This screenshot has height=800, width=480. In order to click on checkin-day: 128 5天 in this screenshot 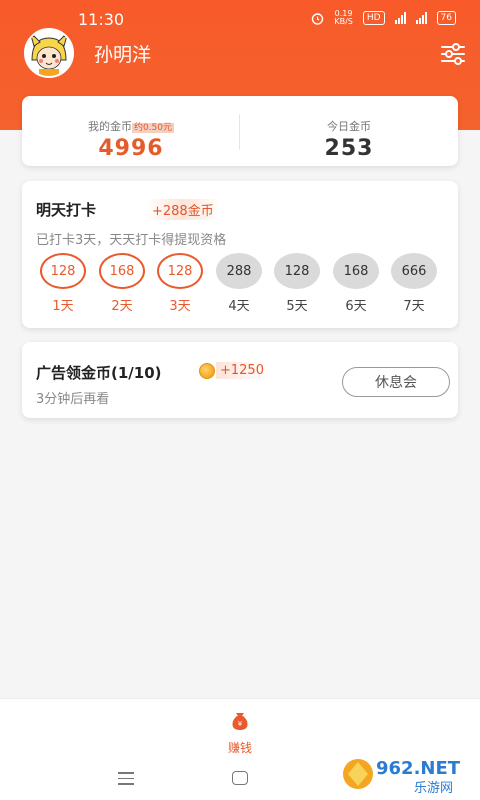, I will do `click(297, 283)`.